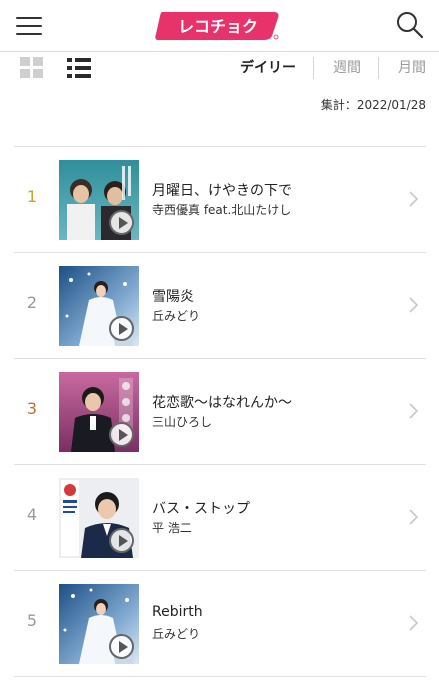 The height and width of the screenshot is (680, 439). Describe the element at coordinates (32, 196) in the screenshot. I see `rank-number: 1` at that location.